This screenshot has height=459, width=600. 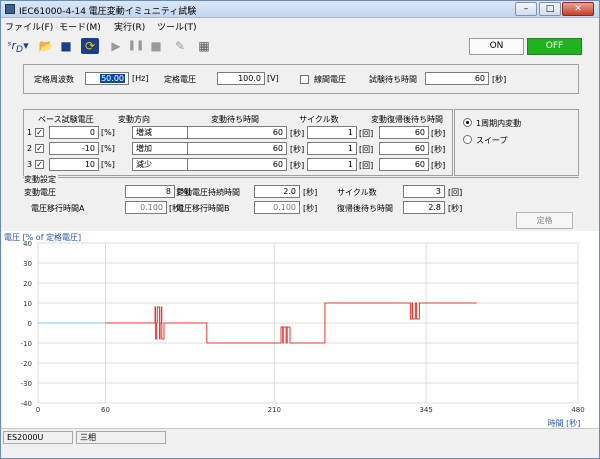 What do you see at coordinates (457, 78) in the screenshot?
I see `test-wait-field: 60` at bounding box center [457, 78].